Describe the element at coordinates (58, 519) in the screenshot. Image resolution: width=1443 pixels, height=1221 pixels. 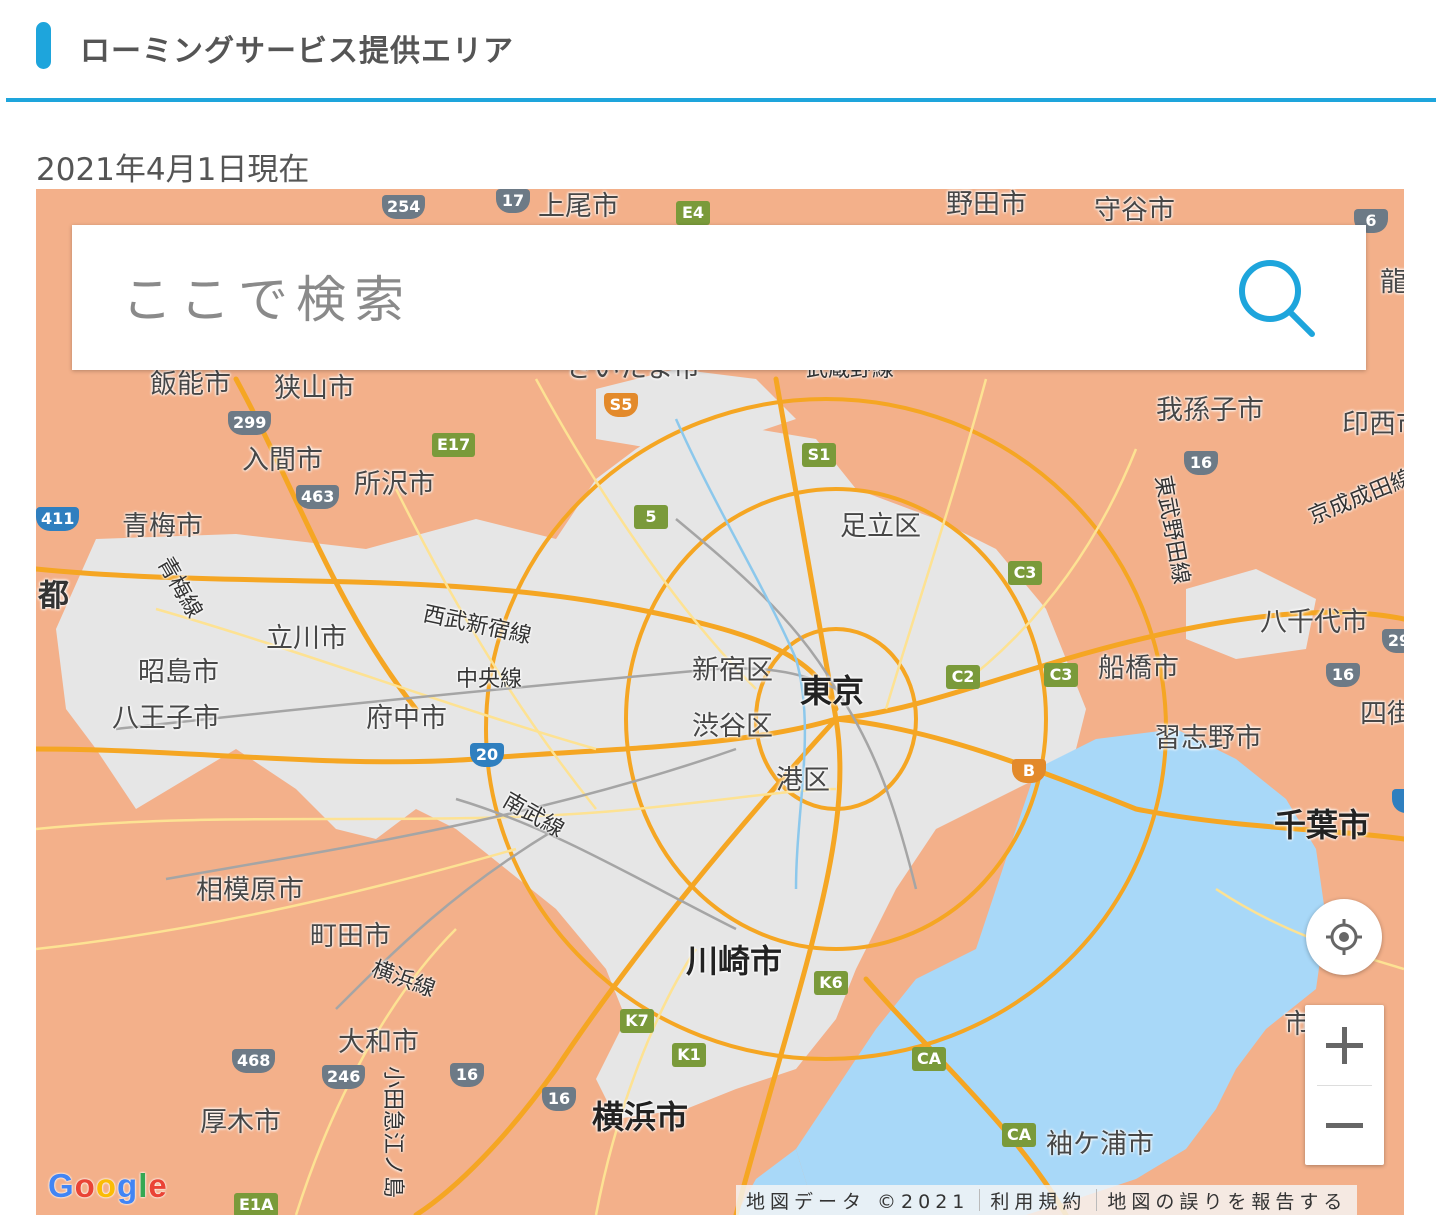
I see `route-shield: 411` at that location.